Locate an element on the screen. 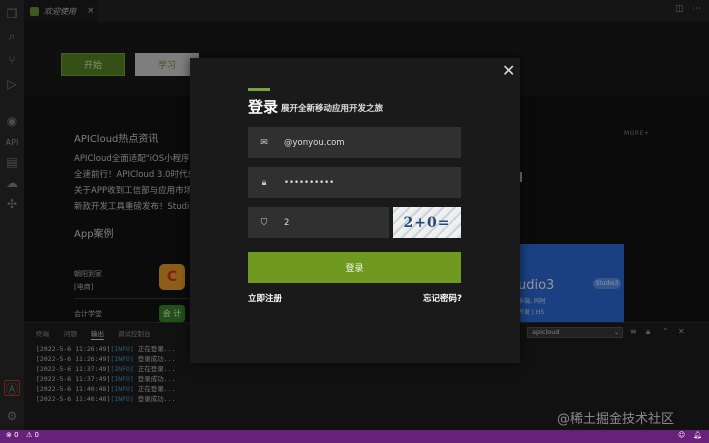 This screenshot has width=709, height=443. title-accent-bar is located at coordinates (259, 89).